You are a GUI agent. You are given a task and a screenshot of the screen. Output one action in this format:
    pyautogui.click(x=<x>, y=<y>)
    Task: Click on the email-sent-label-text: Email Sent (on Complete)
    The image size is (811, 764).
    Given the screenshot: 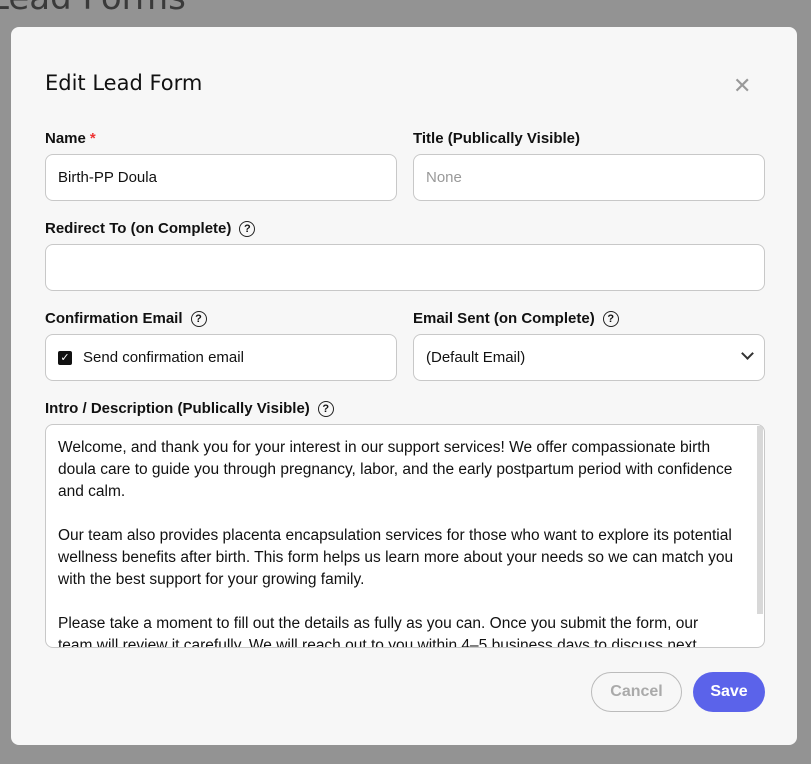 What is the action you would take?
    pyautogui.click(x=504, y=318)
    